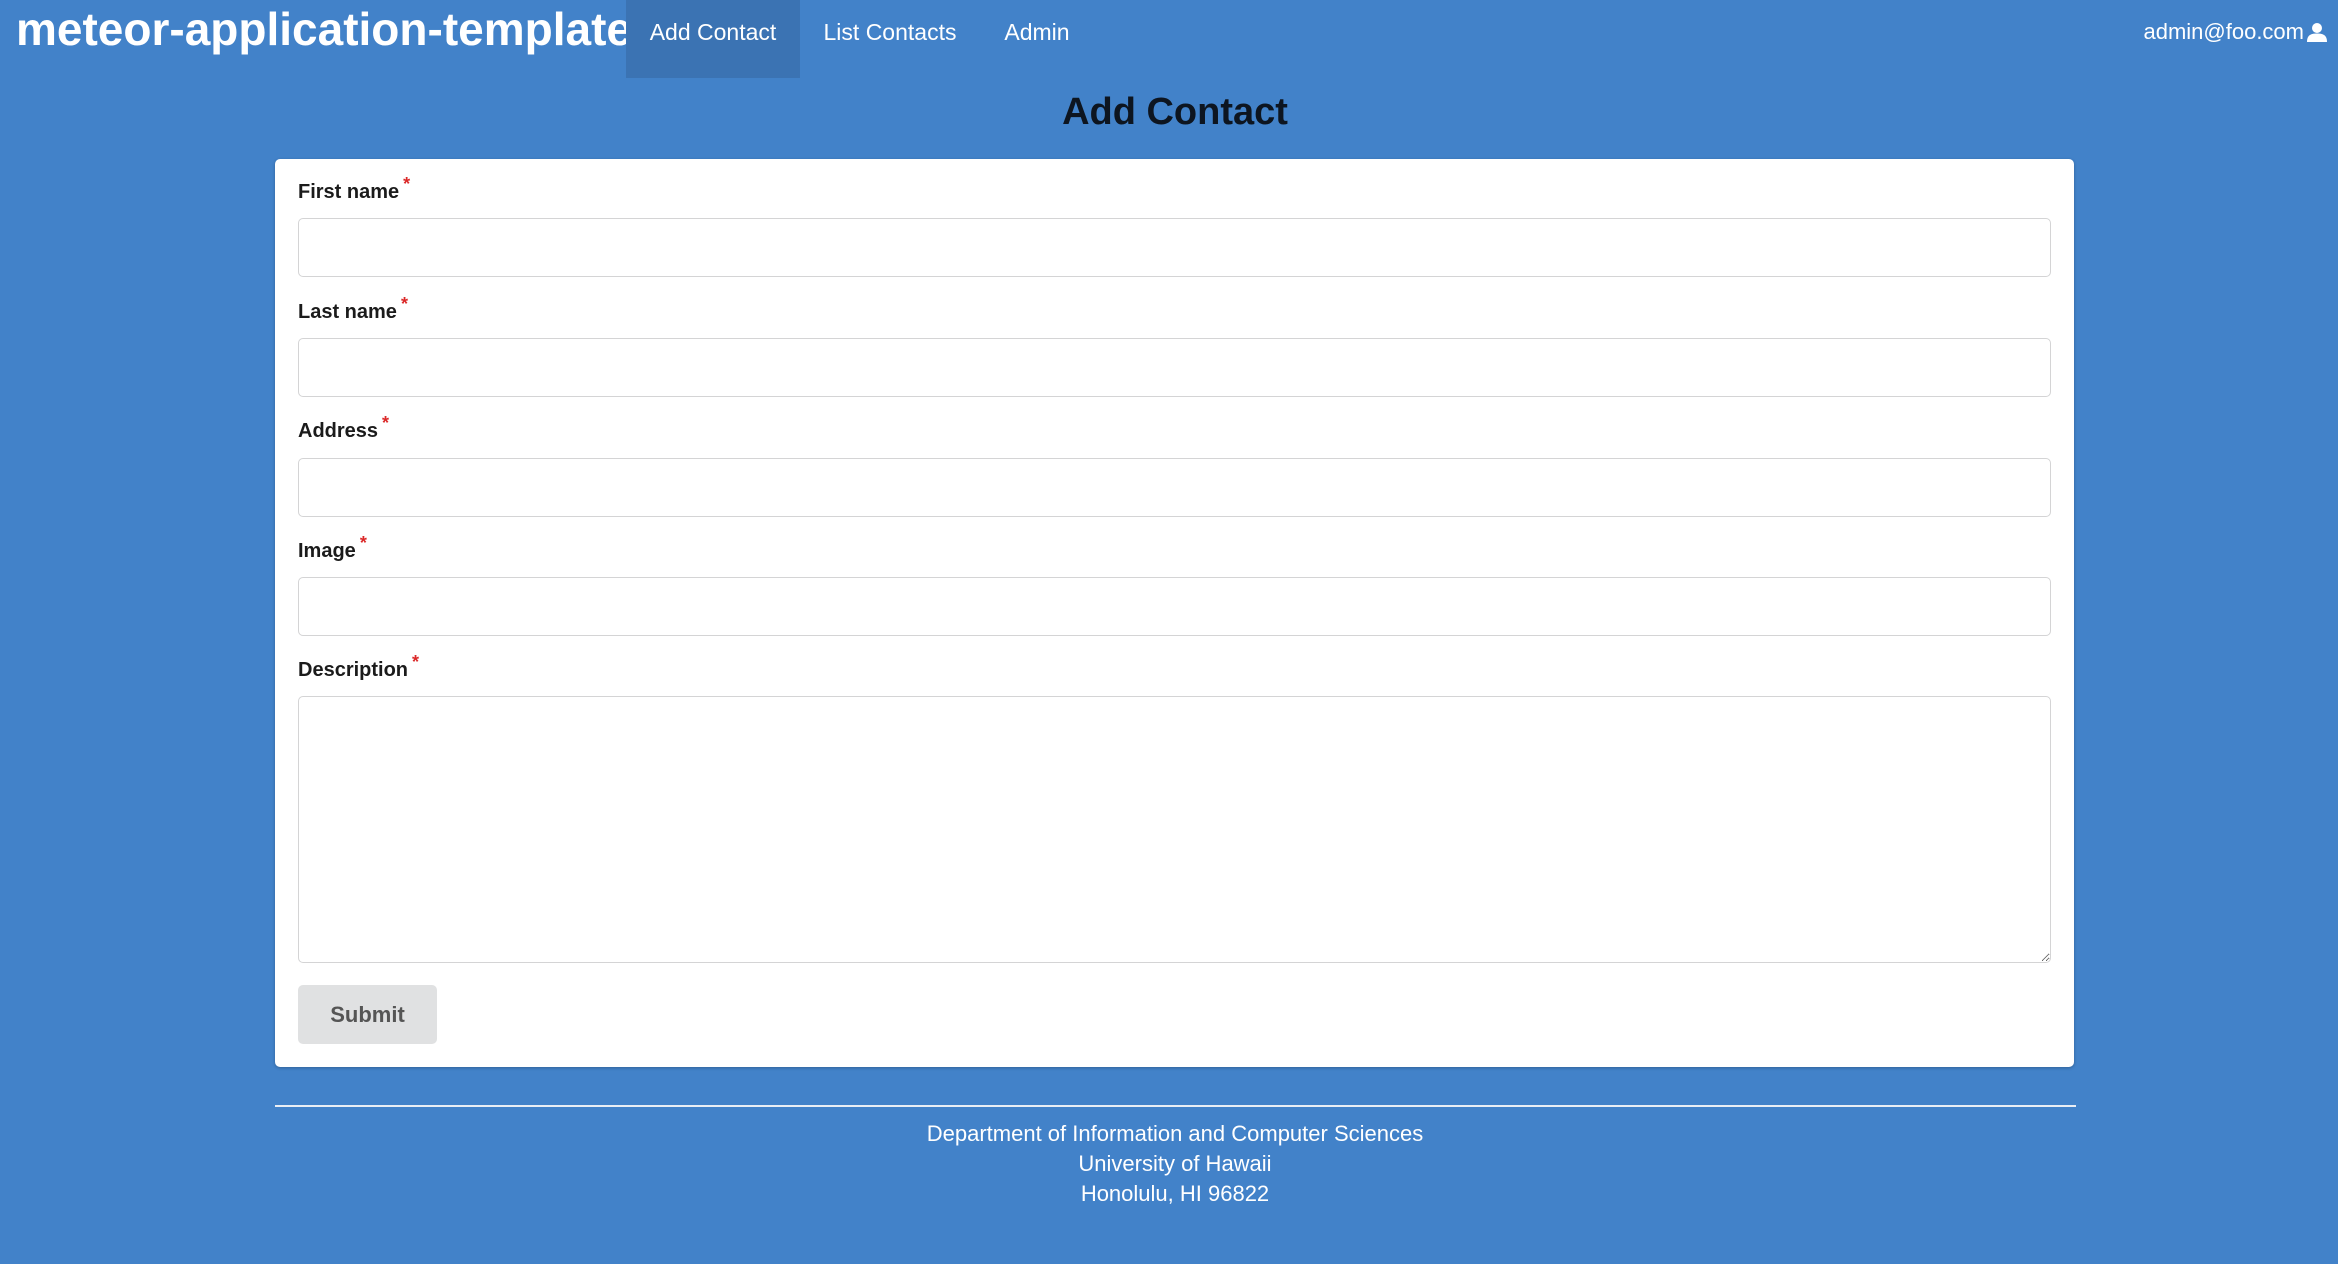 The width and height of the screenshot is (2338, 1264). Describe the element at coordinates (1174, 606) in the screenshot. I see `image-input` at that location.